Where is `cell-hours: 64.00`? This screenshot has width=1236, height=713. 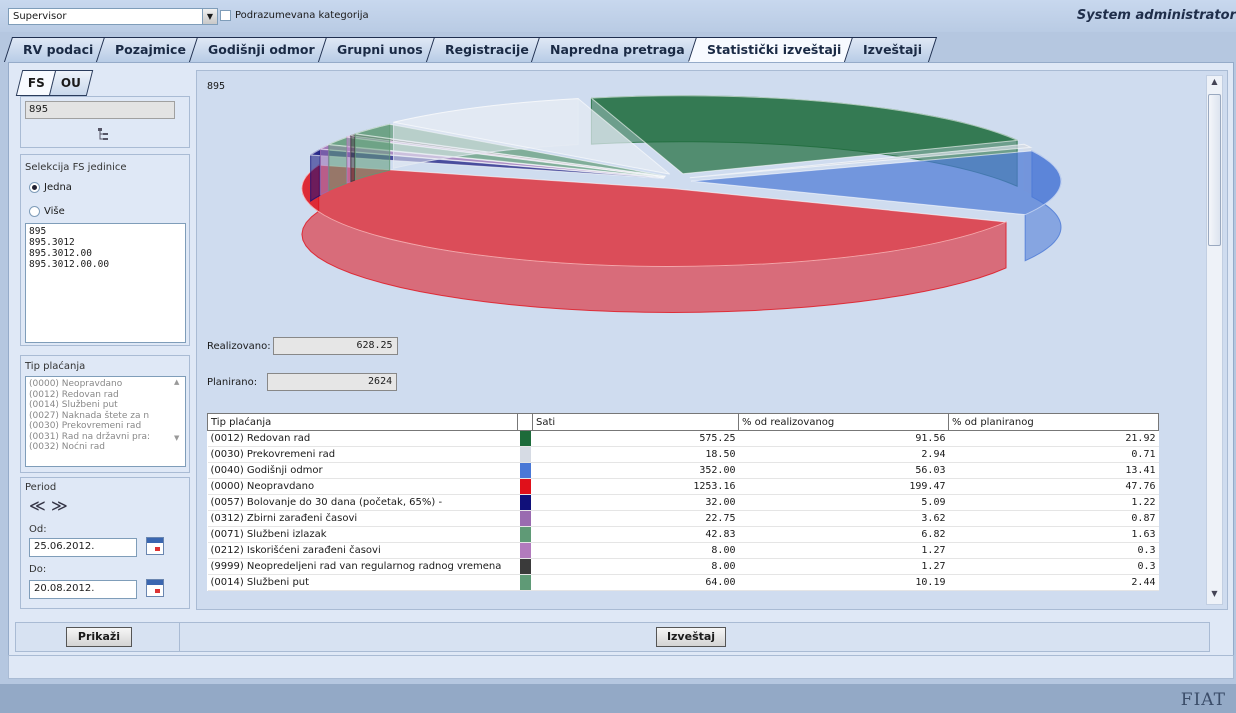
cell-hours: 64.00 is located at coordinates (635, 582).